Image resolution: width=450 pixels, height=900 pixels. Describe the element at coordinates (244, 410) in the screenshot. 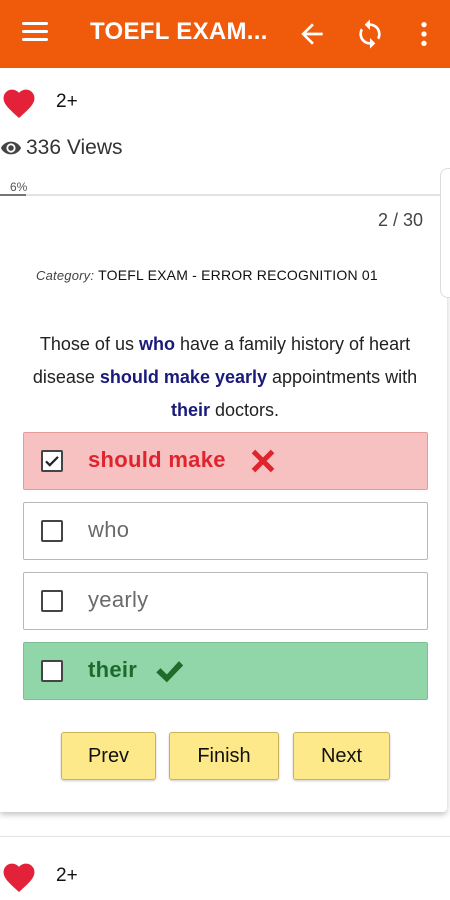

I see `question-part: doctors.` at that location.